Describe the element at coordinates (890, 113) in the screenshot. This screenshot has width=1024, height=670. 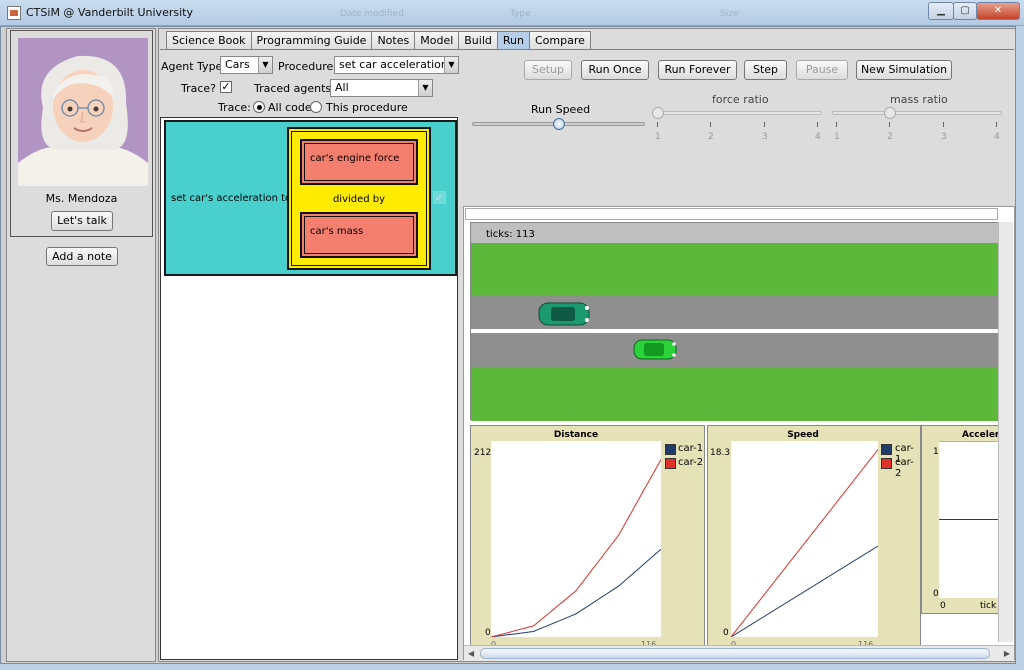
I see `mass-ratio-thumb` at that location.